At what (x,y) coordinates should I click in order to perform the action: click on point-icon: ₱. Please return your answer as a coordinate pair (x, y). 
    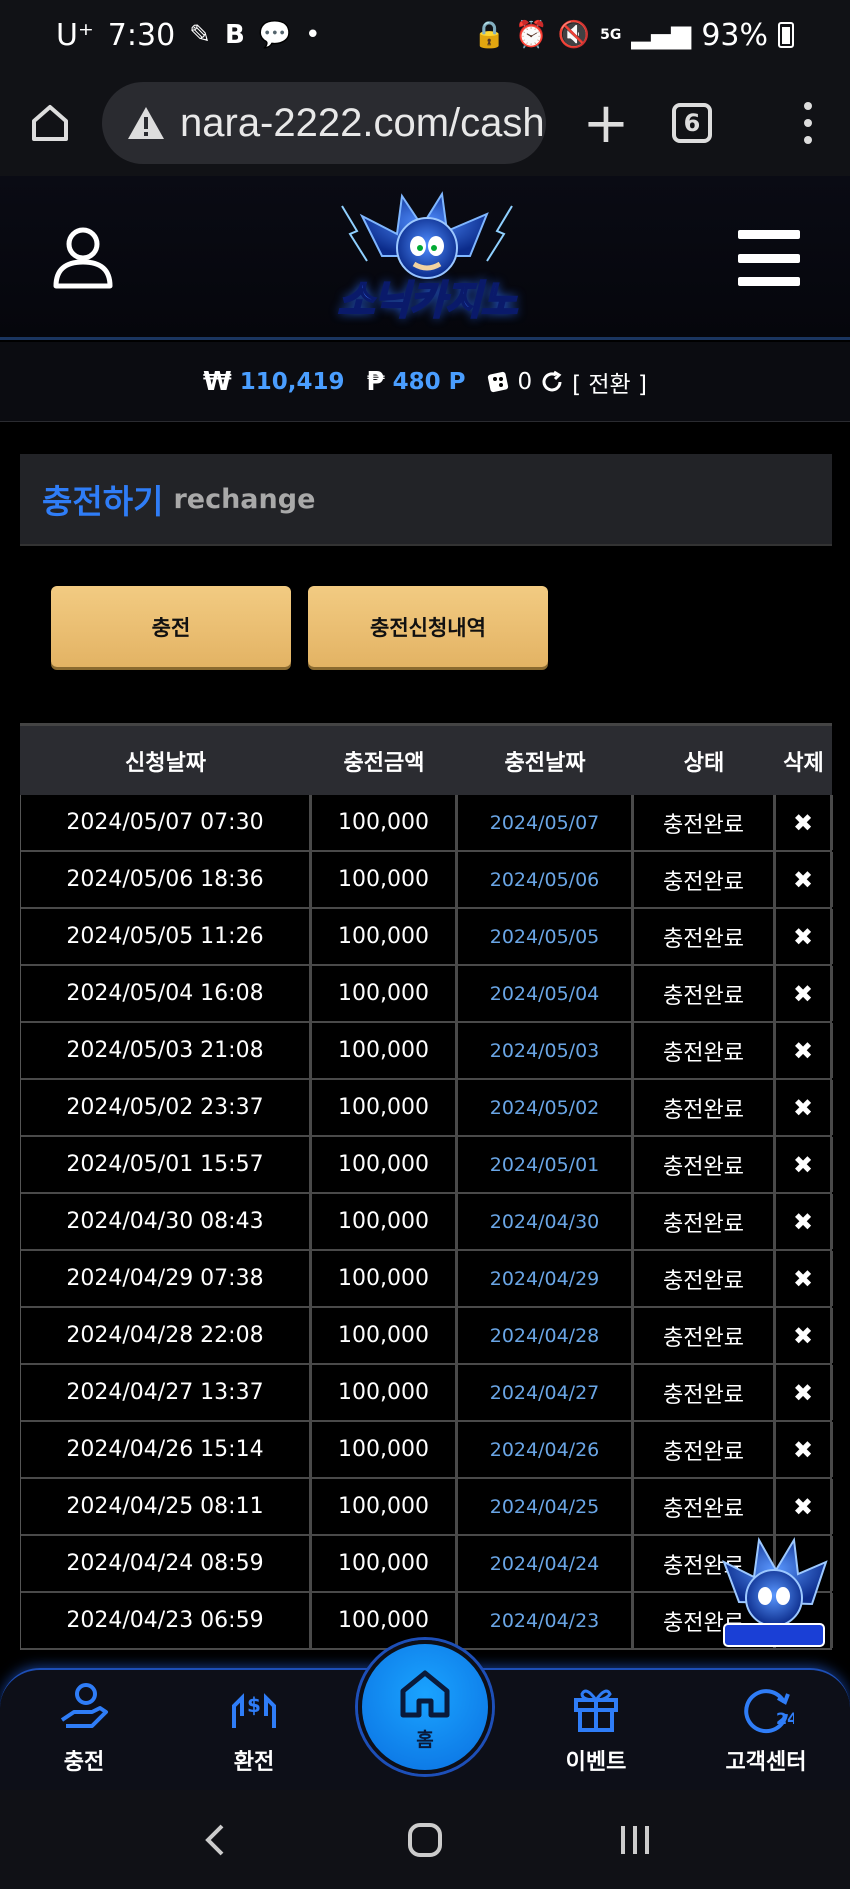
    Looking at the image, I should click on (375, 381).